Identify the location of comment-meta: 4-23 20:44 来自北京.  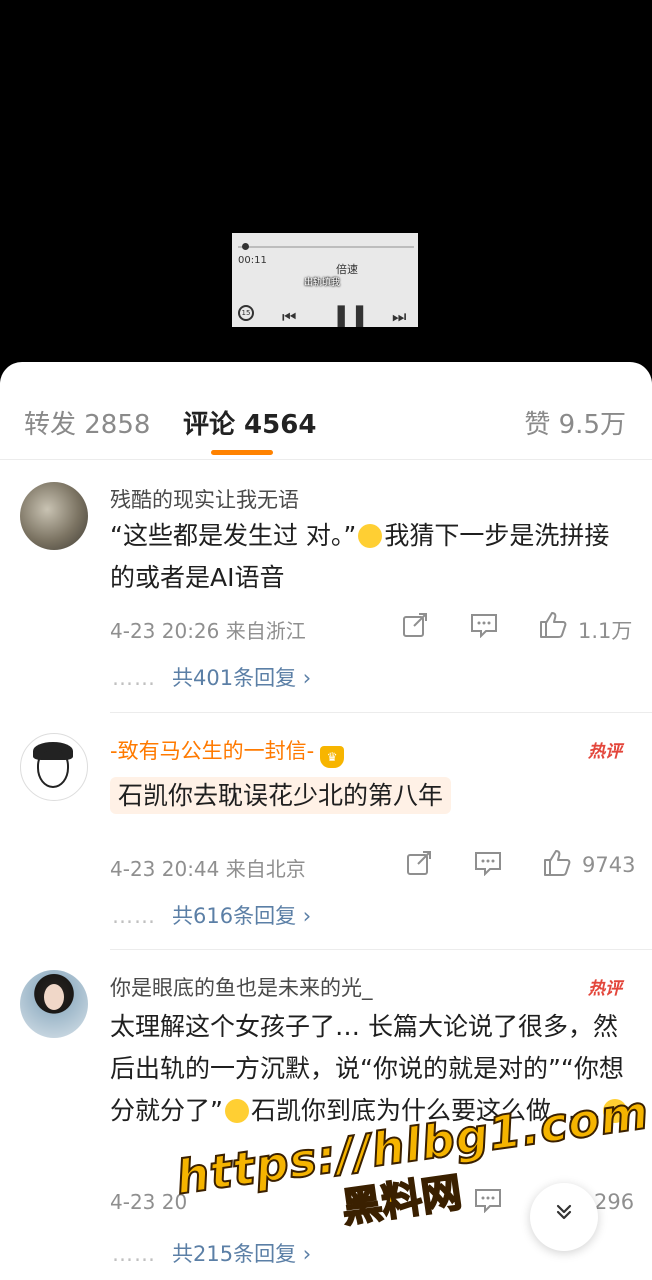
(208, 869).